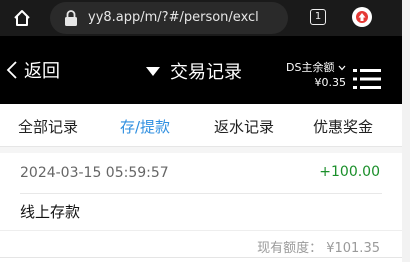 The height and width of the screenshot is (262, 410). What do you see at coordinates (330, 82) in the screenshot?
I see `balance-value: ¥0.35` at bounding box center [330, 82].